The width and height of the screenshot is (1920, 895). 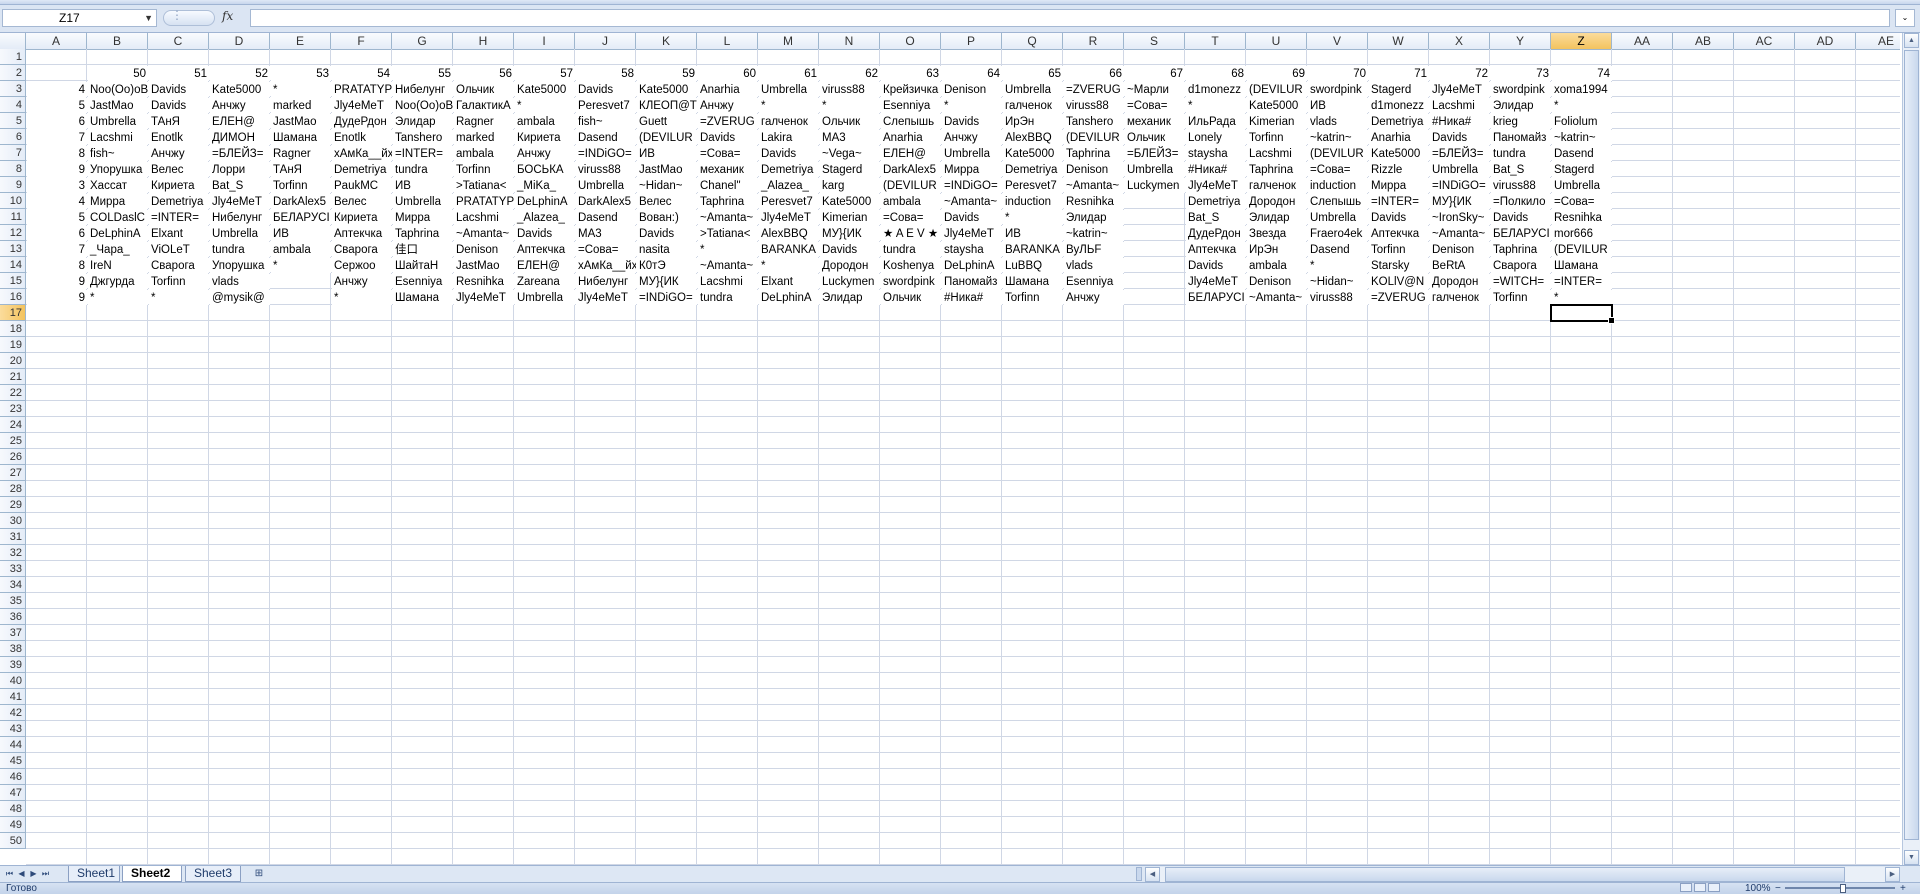 What do you see at coordinates (667, 217) in the screenshot?
I see `cell-k11: Вован:)` at bounding box center [667, 217].